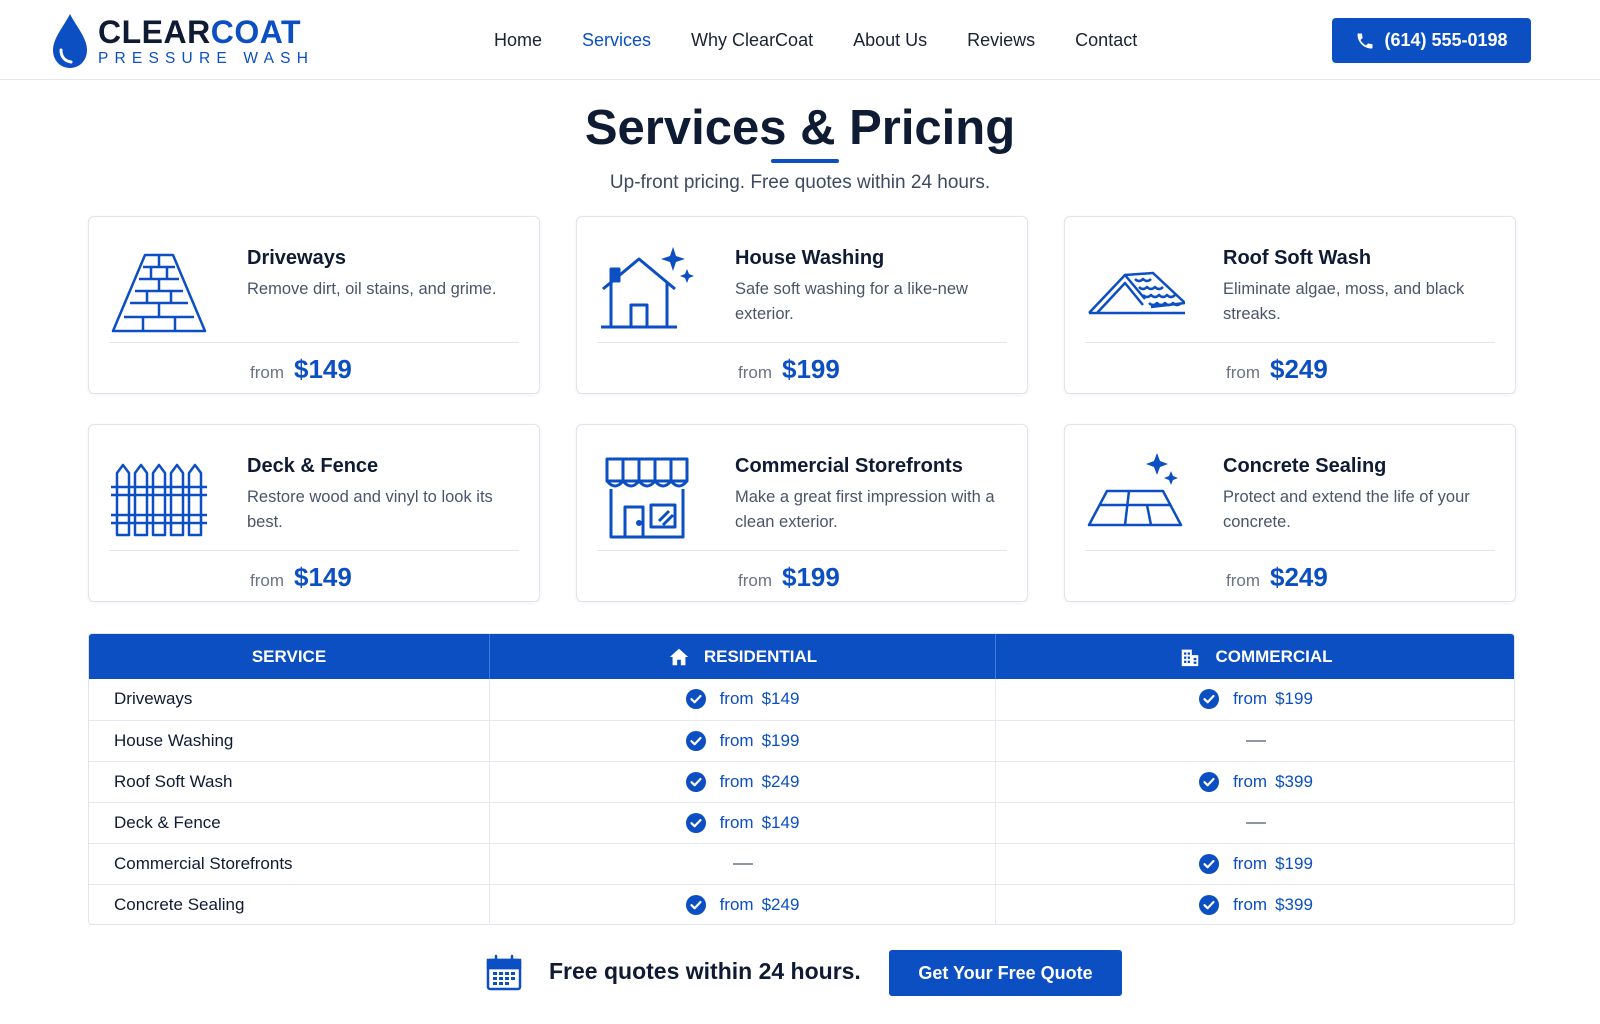 The width and height of the screenshot is (1600, 1024). Describe the element at coordinates (678, 656) in the screenshot. I see `home-icon` at that location.